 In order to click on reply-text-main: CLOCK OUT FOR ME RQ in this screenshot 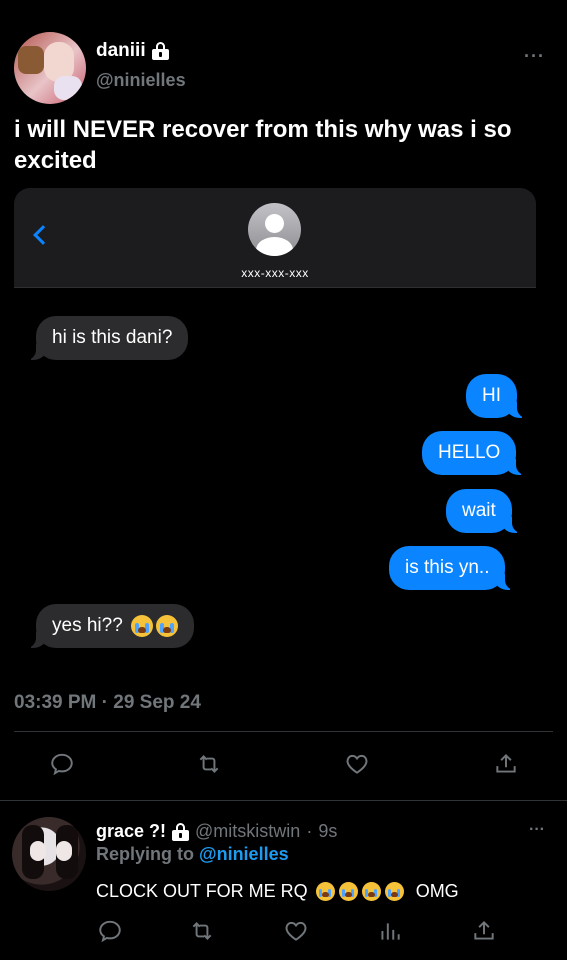, I will do `click(202, 891)`.